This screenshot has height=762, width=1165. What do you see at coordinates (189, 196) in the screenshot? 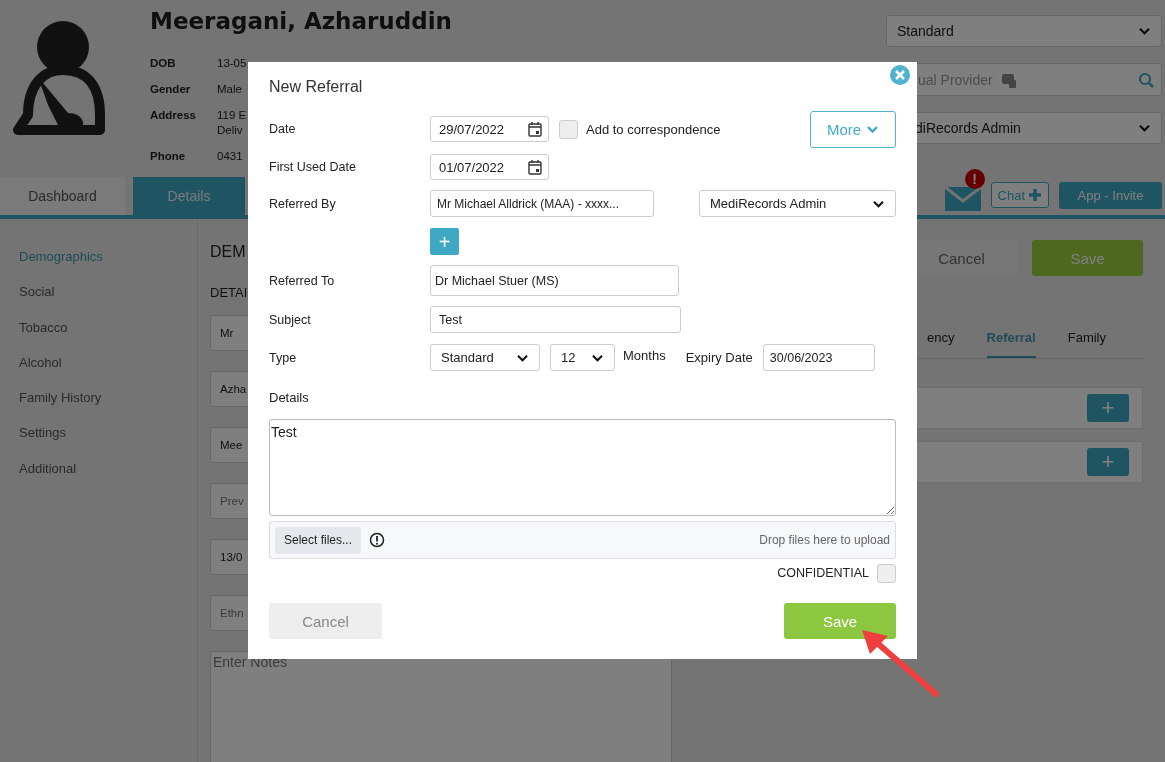
I see `tab: Details` at bounding box center [189, 196].